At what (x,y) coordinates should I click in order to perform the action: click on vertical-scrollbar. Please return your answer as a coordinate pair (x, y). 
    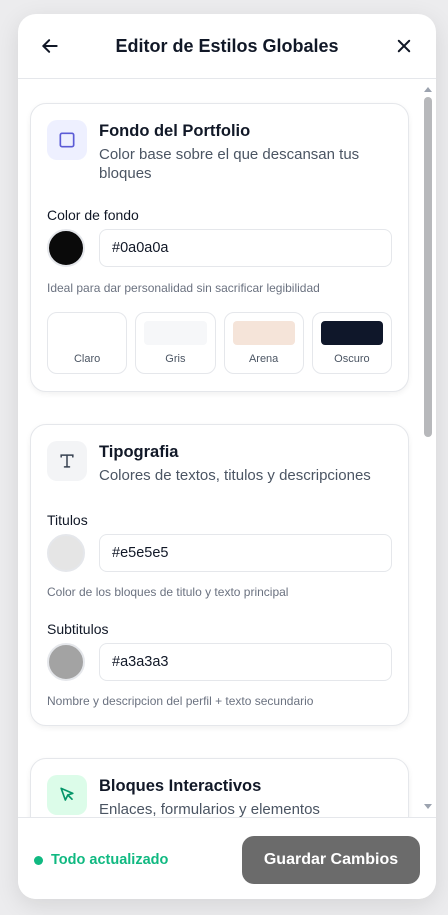
    Looking at the image, I should click on (428, 448).